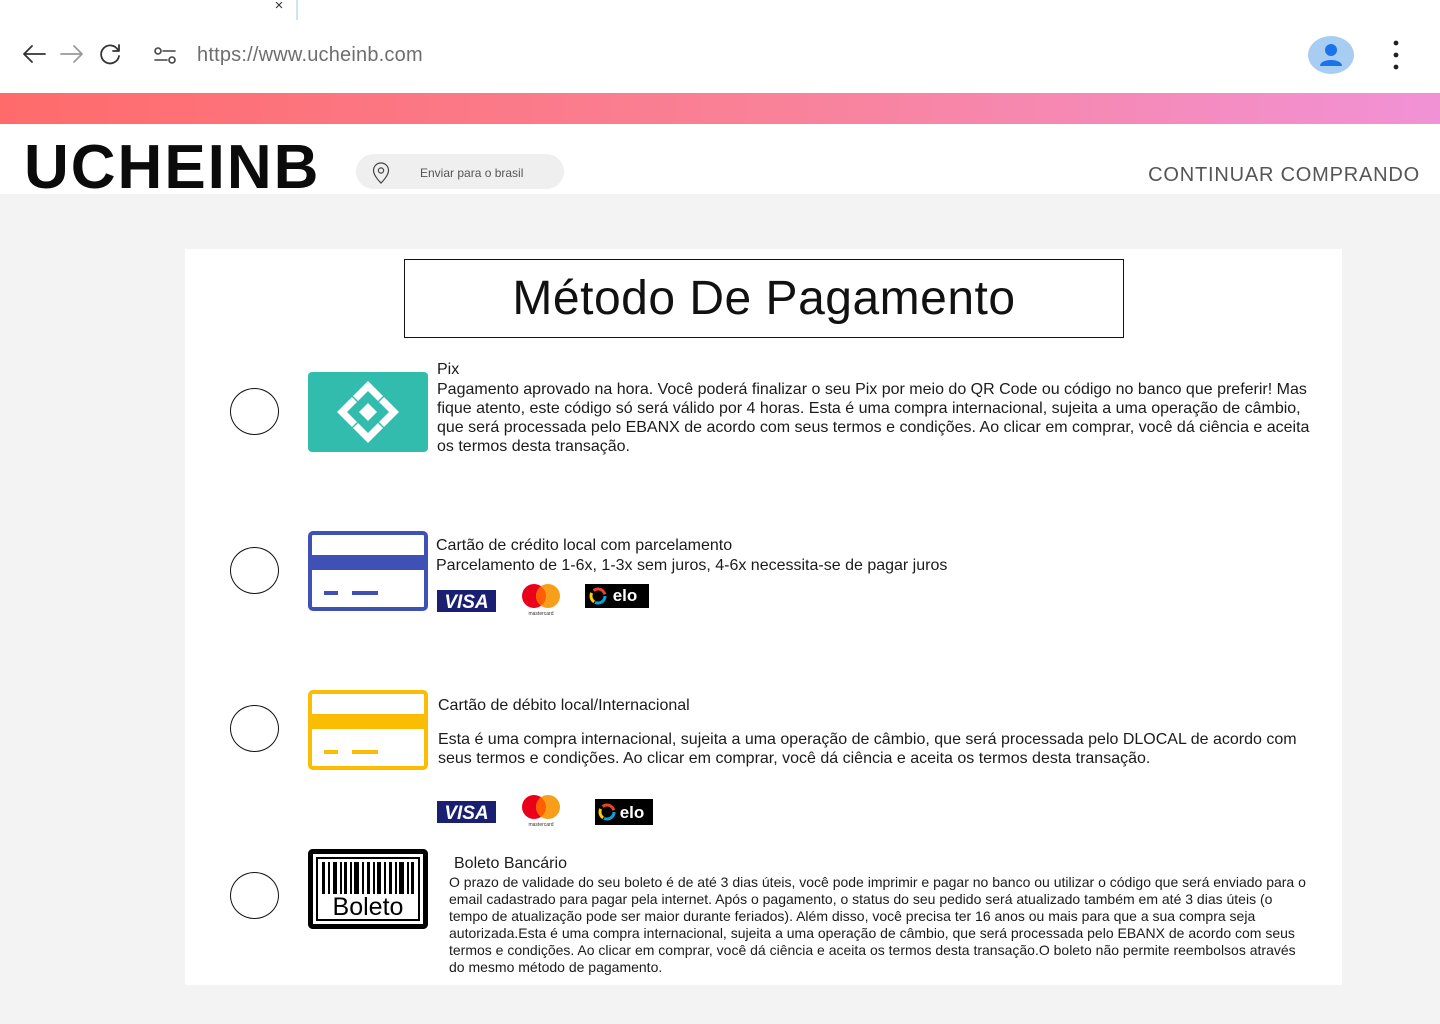  What do you see at coordinates (368, 889) in the screenshot?
I see `boleto-logo: Boleto` at bounding box center [368, 889].